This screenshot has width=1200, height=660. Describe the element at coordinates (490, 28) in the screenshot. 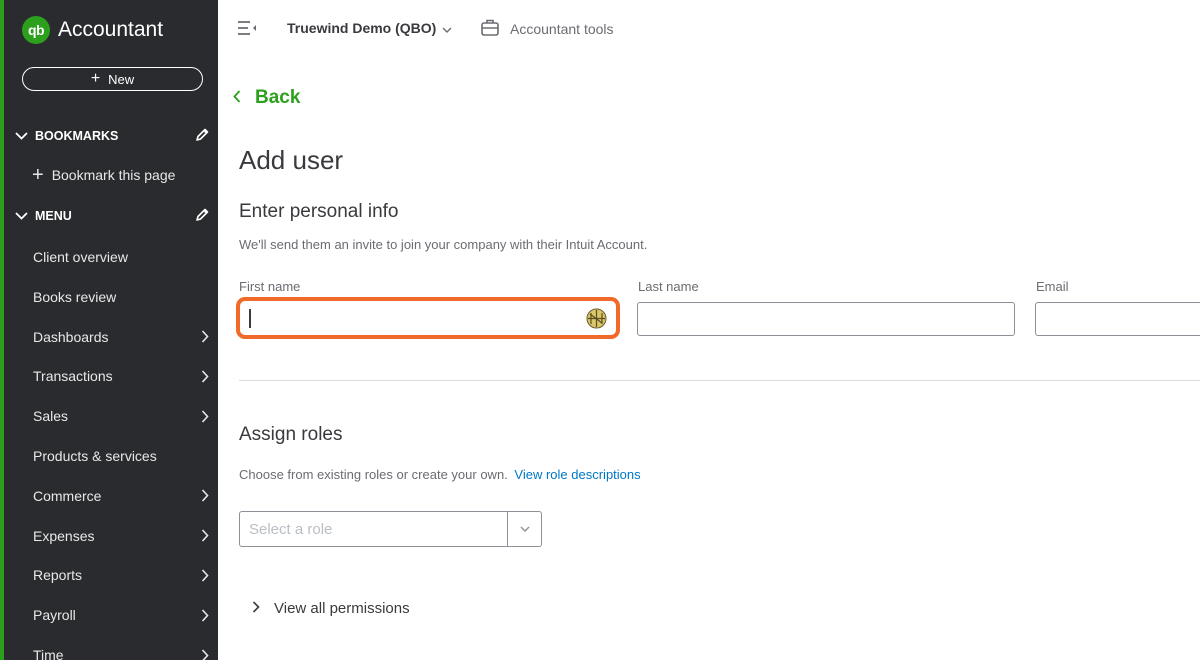

I see `briefcase-icon` at that location.